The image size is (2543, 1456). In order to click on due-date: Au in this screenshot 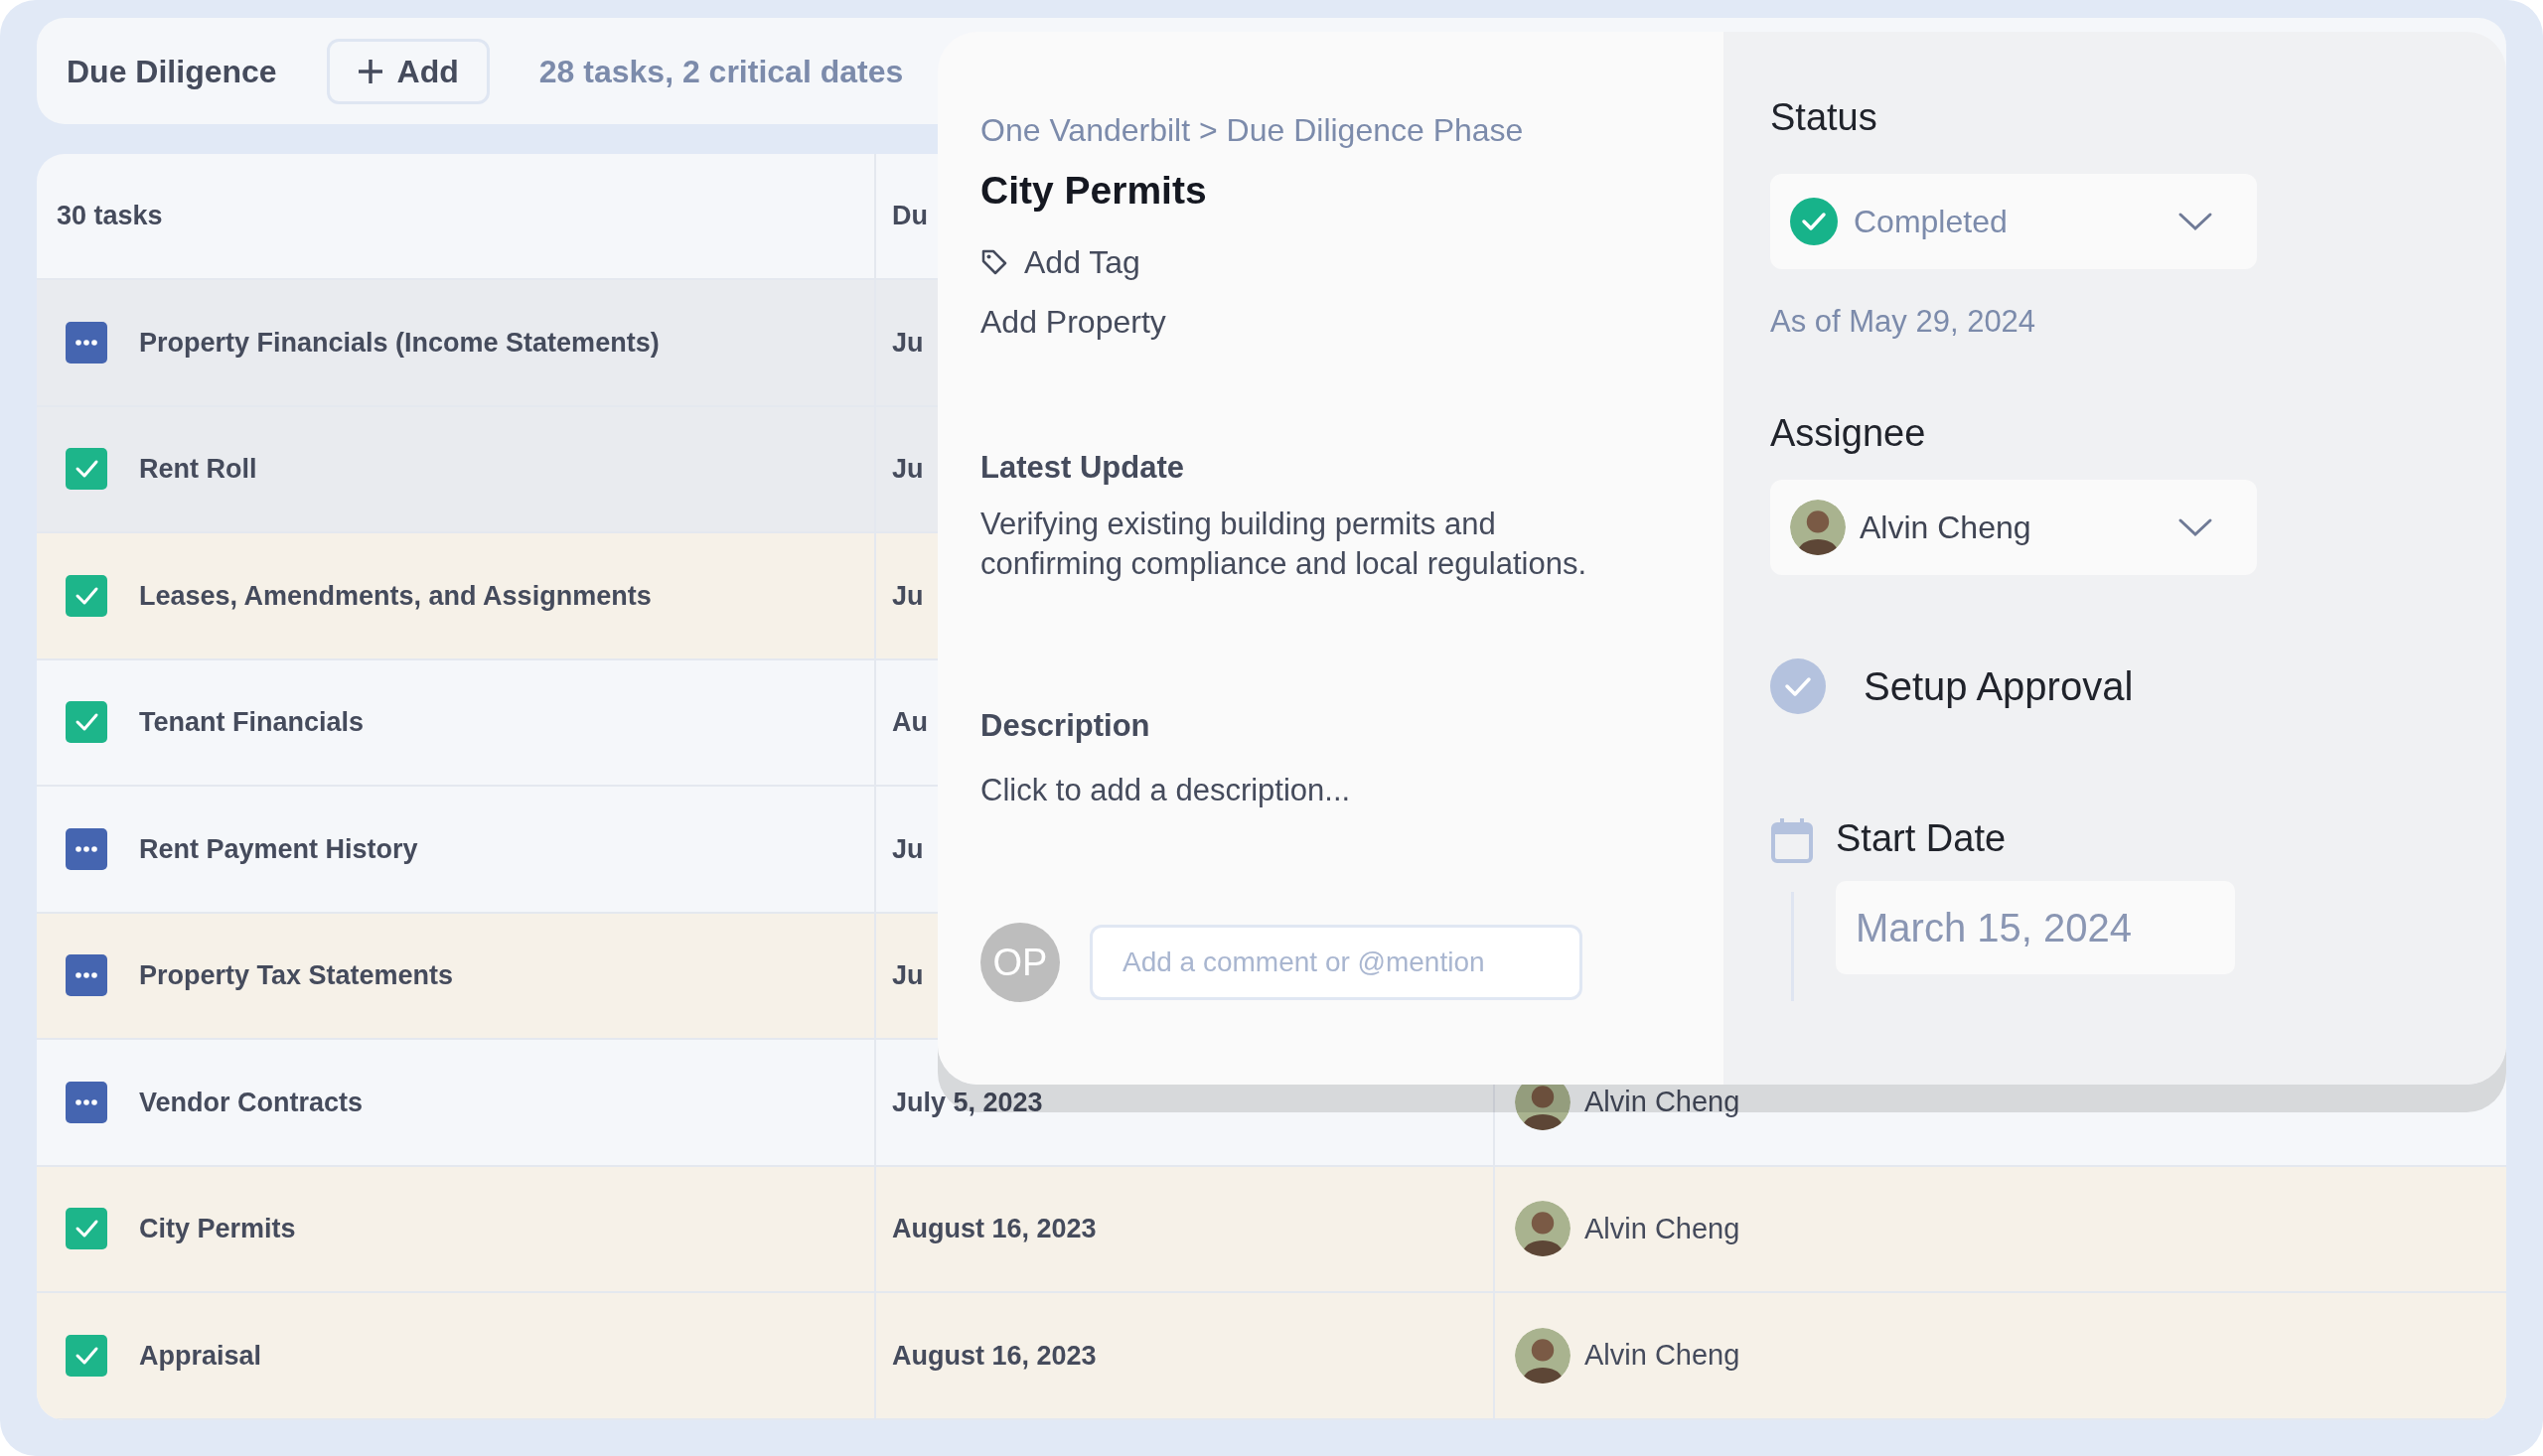, I will do `click(910, 722)`.